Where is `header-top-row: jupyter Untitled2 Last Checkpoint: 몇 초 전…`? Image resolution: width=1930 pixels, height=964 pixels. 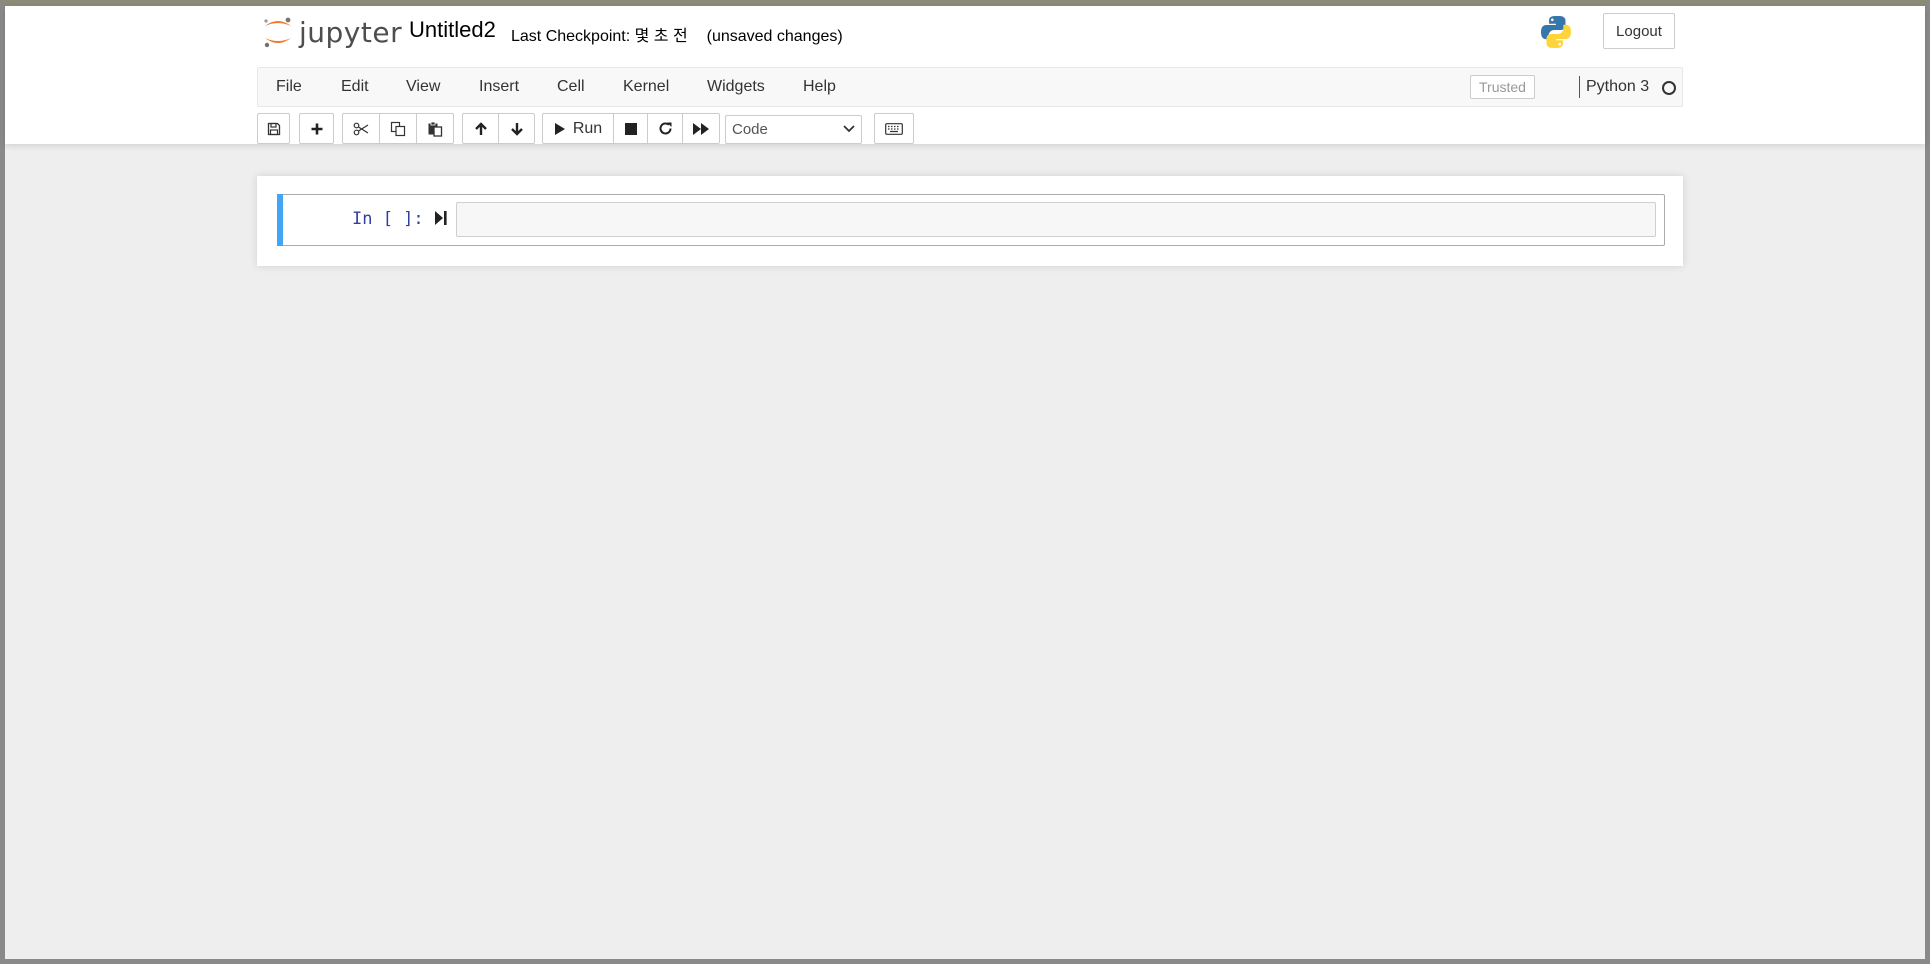 header-top-row: jupyter Untitled2 Last Checkpoint: 몇 초 전… is located at coordinates (968, 33).